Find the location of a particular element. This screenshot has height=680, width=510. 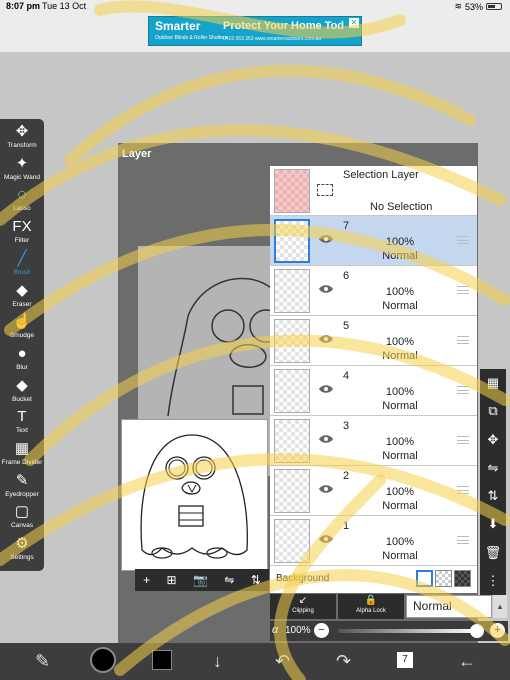

layer-row: 1 100% Normal is located at coordinates (373, 541).